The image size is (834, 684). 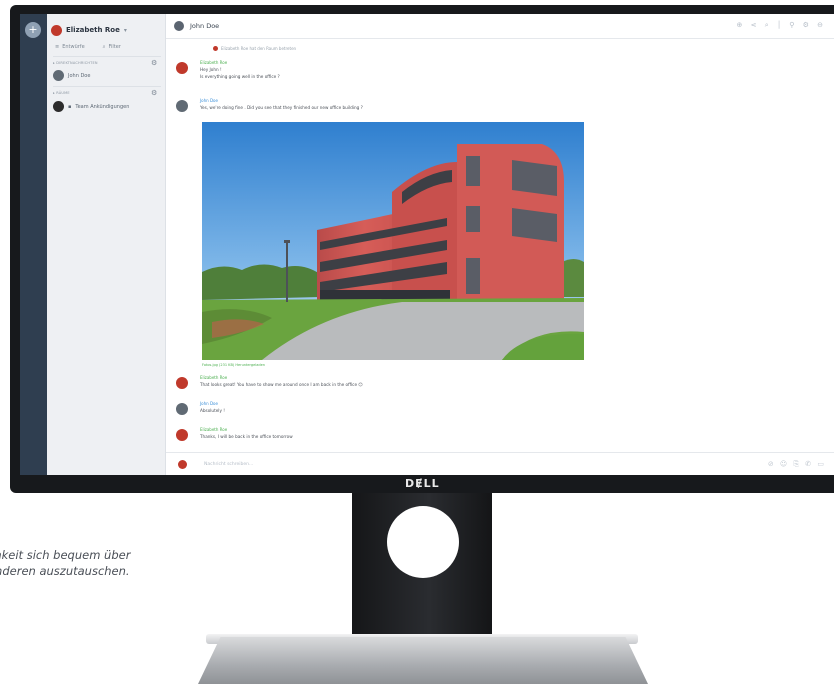 What do you see at coordinates (79, 75) in the screenshot?
I see `sidebar-item-label: John Doe` at bounding box center [79, 75].